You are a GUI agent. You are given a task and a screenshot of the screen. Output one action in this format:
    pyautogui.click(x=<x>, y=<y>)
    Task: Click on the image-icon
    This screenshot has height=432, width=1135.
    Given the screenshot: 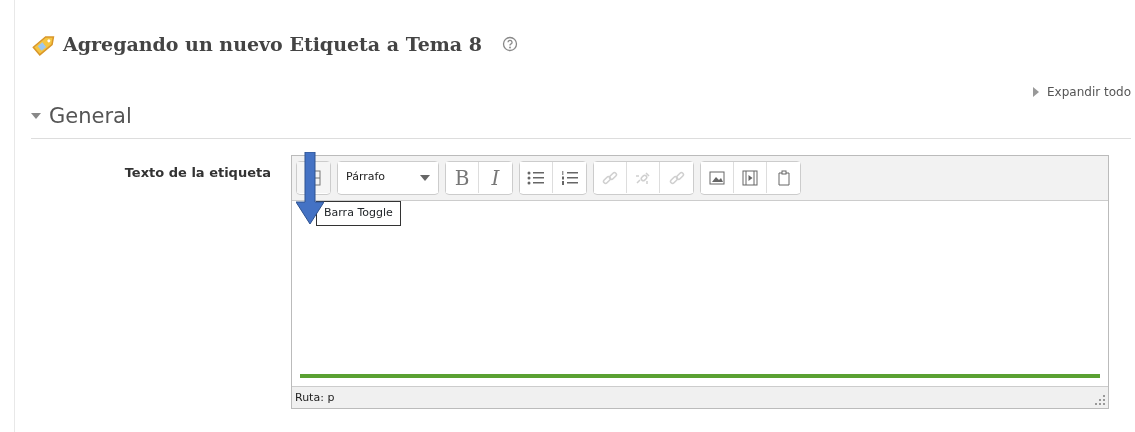 What is the action you would take?
    pyautogui.click(x=717, y=177)
    